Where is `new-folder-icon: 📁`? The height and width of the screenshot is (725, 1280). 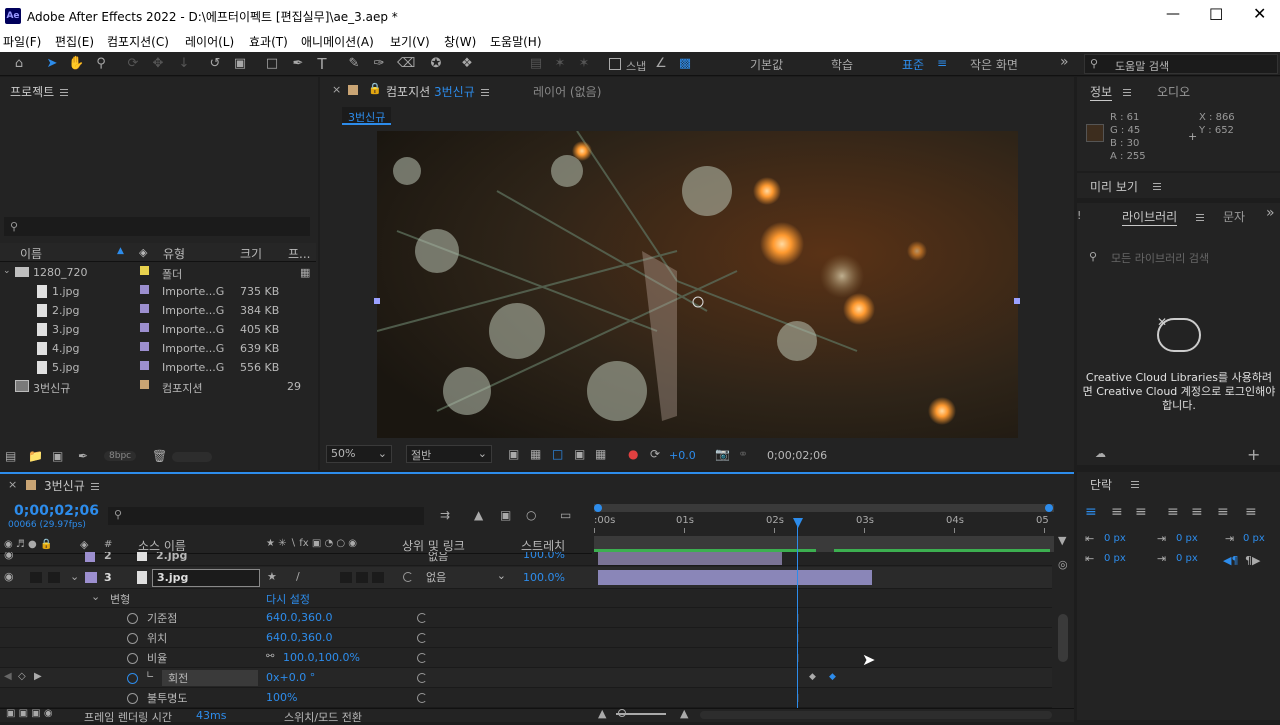
new-folder-icon: 📁 is located at coordinates (35, 456).